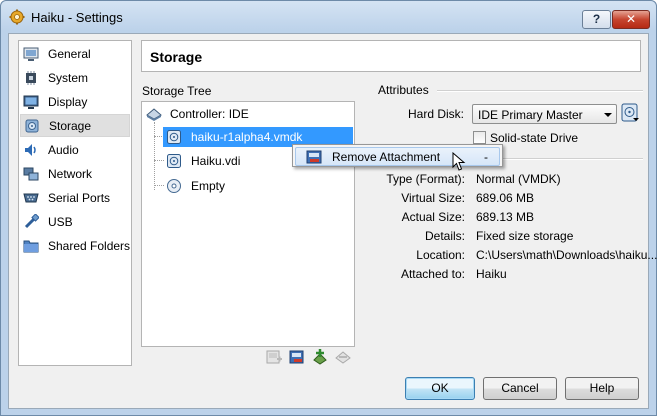  What do you see at coordinates (386, 157) in the screenshot?
I see `menu-item-label: Remove Attachment` at bounding box center [386, 157].